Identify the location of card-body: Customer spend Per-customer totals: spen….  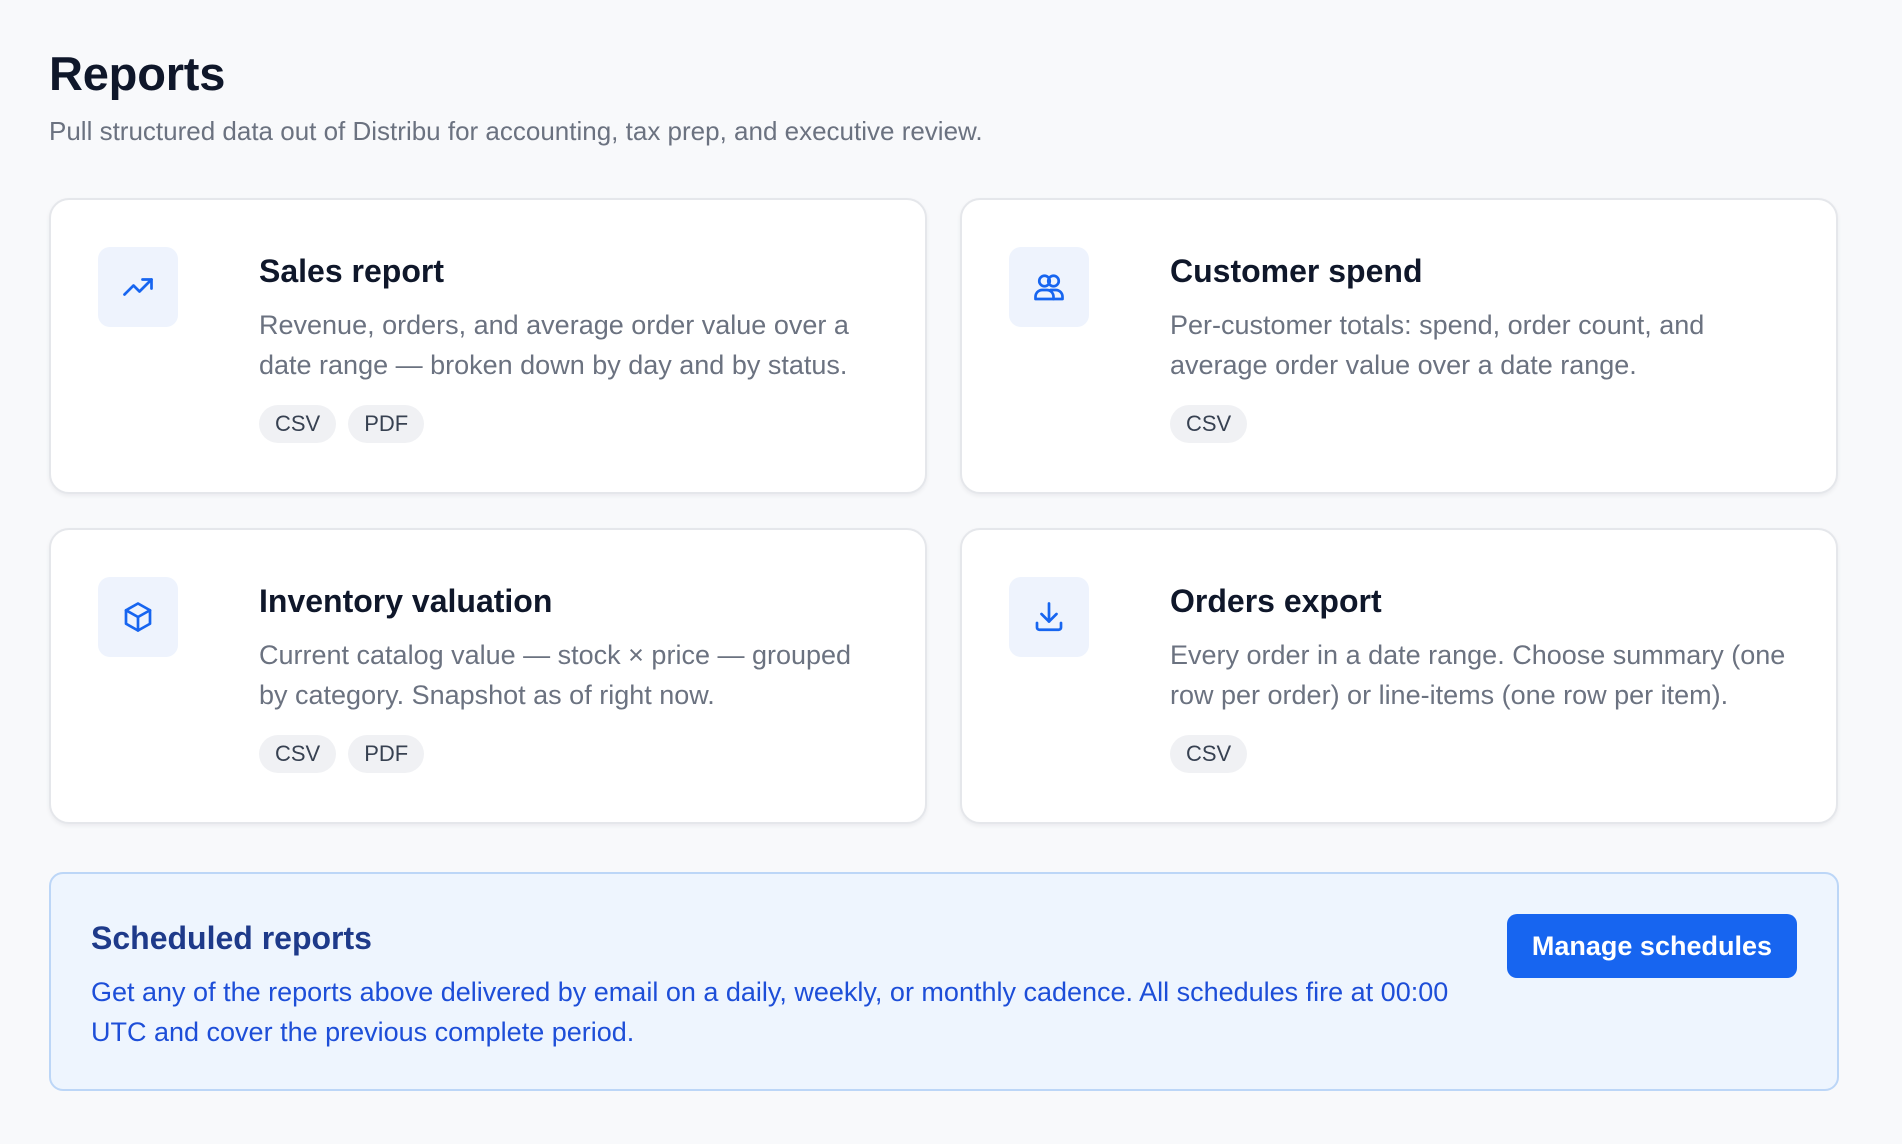
(1483, 369).